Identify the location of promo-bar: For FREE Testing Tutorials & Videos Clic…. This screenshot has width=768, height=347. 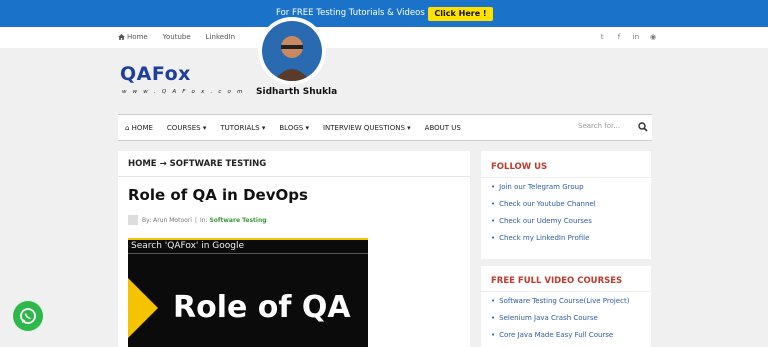
(384, 13).